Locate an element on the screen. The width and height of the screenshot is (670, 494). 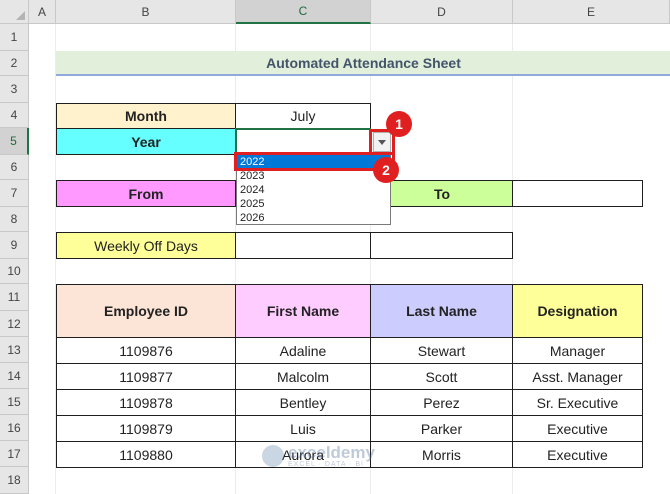
table-header-last-name: Last Name is located at coordinates (441, 311).